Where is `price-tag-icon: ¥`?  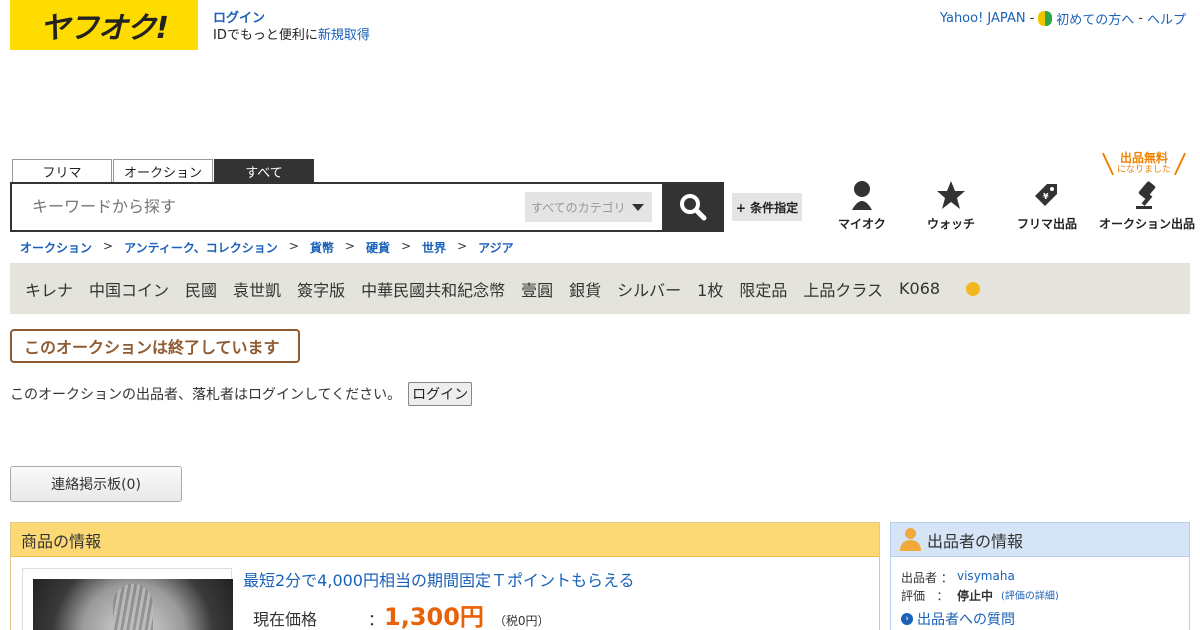
price-tag-icon: ¥ is located at coordinates (1046, 195).